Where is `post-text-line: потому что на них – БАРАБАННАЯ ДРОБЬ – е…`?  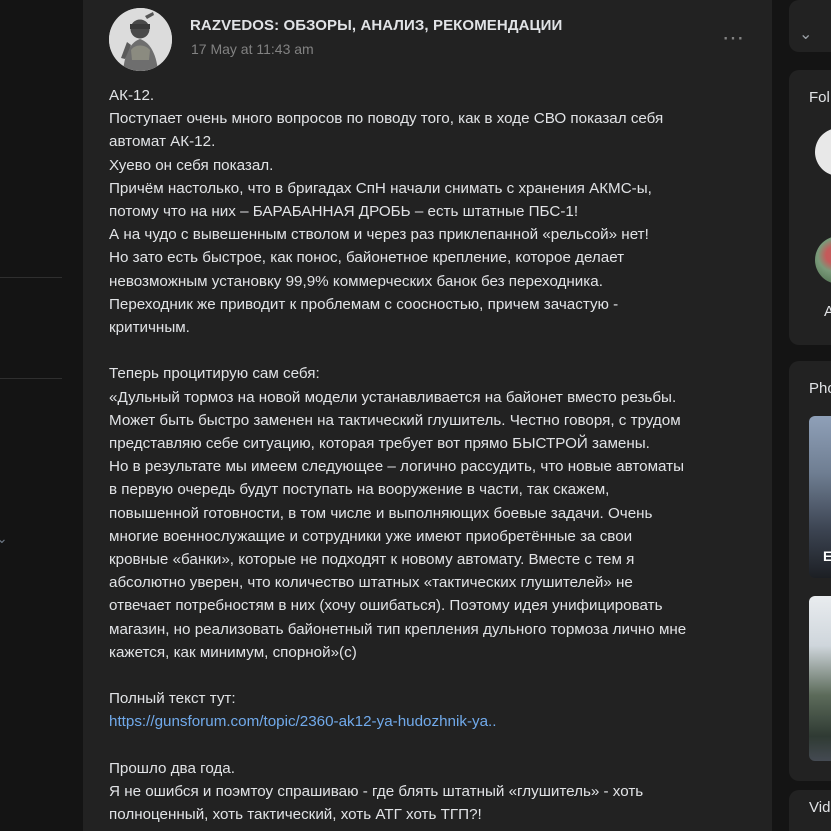
post-text-line: потому что на них – БАРАБАННАЯ ДРОБЬ – е… is located at coordinates (344, 212).